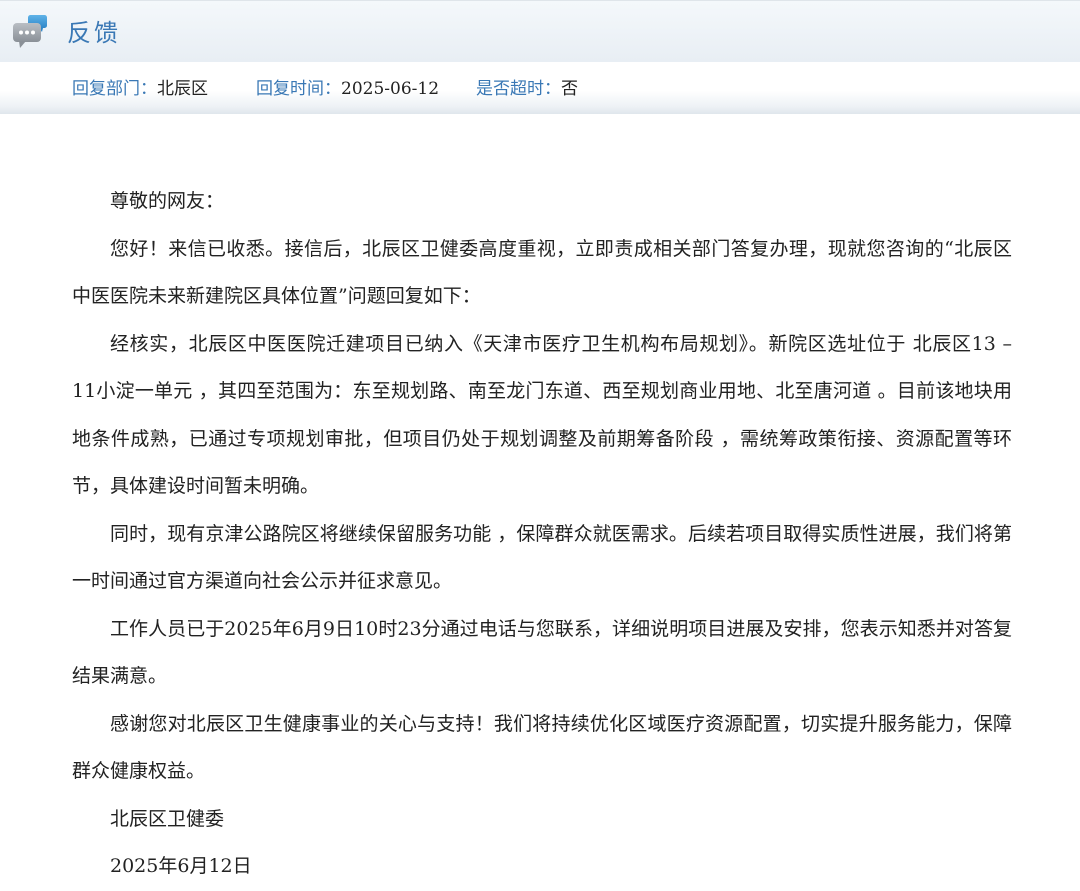 This screenshot has height=891, width=1080. What do you see at coordinates (167, 818) in the screenshot?
I see `letter-signature: 北辰区卫健委` at bounding box center [167, 818].